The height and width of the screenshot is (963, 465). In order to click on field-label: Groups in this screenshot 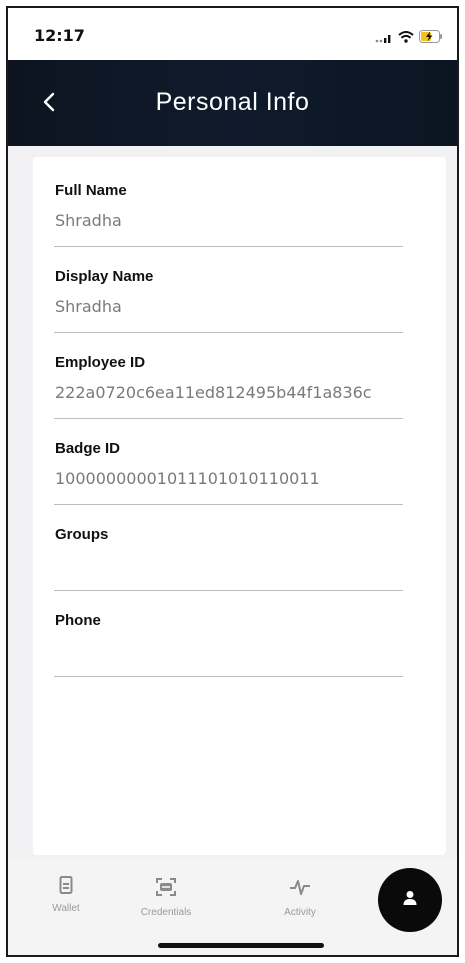, I will do `click(82, 534)`.